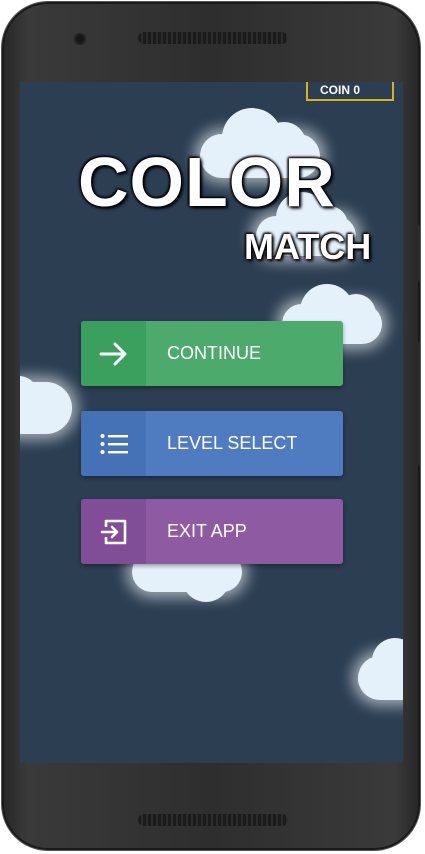 The height and width of the screenshot is (854, 425). I want to click on level-select-label: LEVEL SELECT, so click(232, 443).